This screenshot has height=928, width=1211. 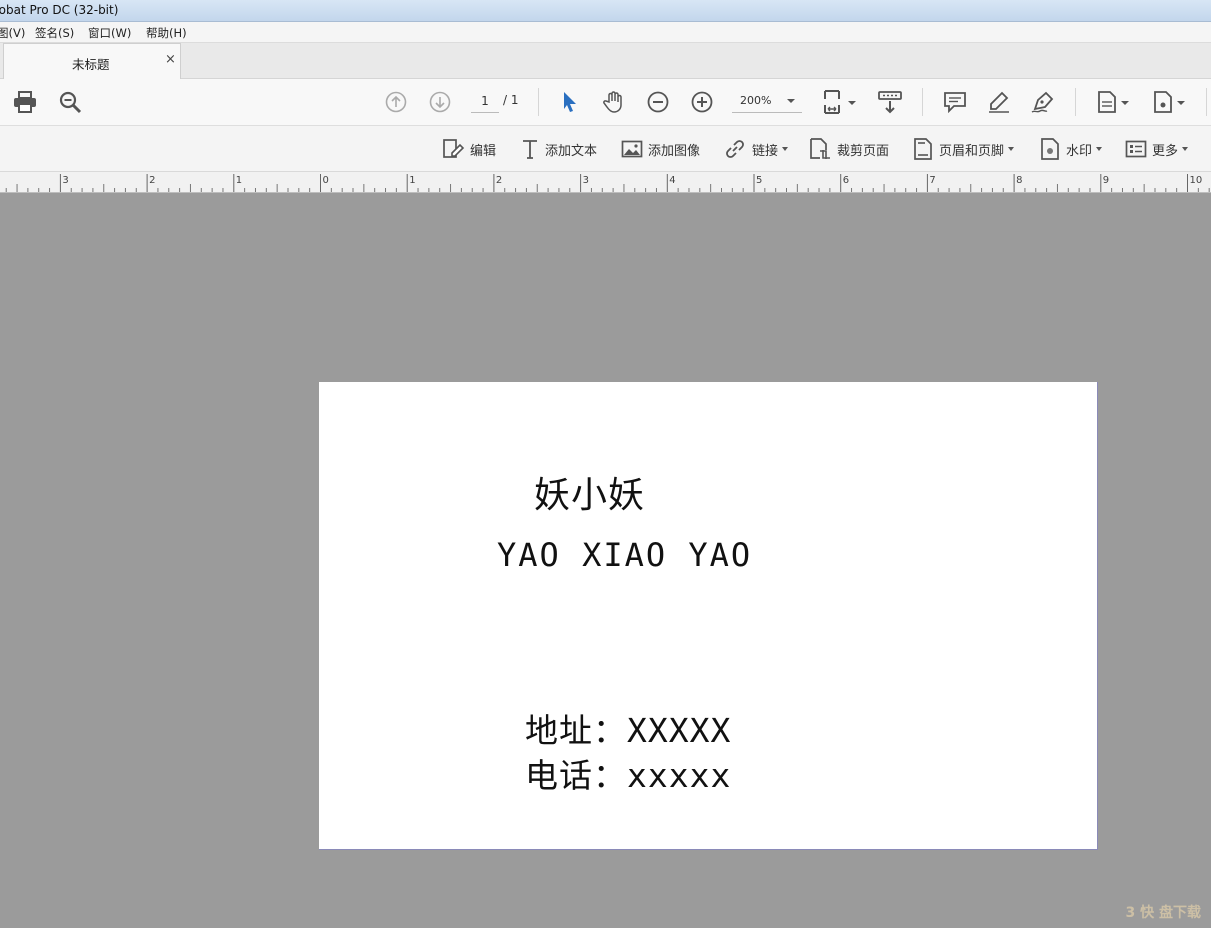 I want to click on menu-help: 帮助(H), so click(x=166, y=33).